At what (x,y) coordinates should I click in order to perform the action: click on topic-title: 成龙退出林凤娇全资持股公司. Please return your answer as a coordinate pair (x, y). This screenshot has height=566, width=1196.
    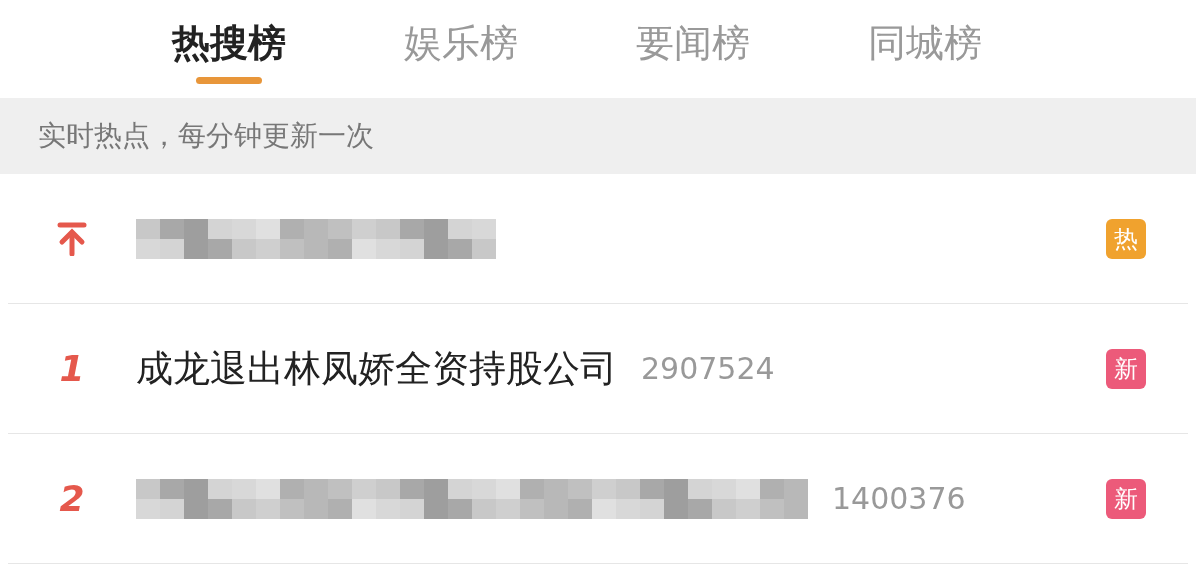
    Looking at the image, I should click on (376, 368).